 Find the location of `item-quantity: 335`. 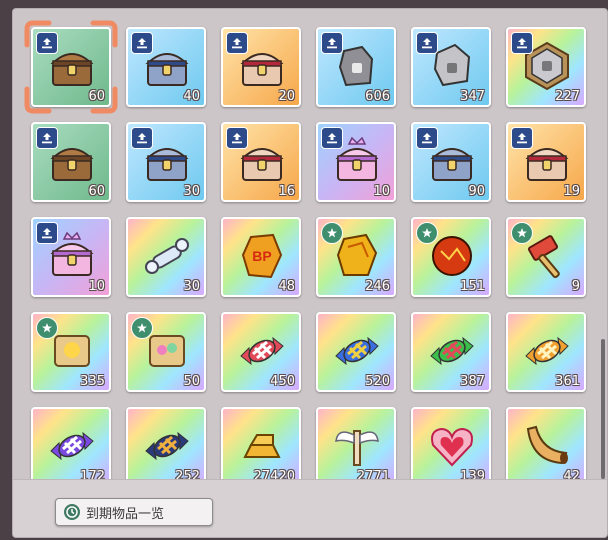

item-quantity: 335 is located at coordinates (92, 381).